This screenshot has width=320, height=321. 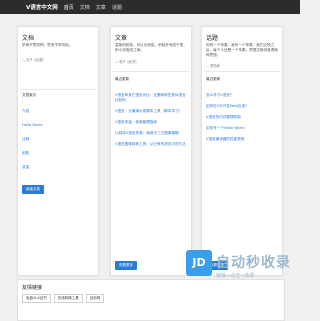 I want to click on card-description: 温故而知新，可以为师矣。积硅步而成千里，积小流而成江海。, so click(x=151, y=47).